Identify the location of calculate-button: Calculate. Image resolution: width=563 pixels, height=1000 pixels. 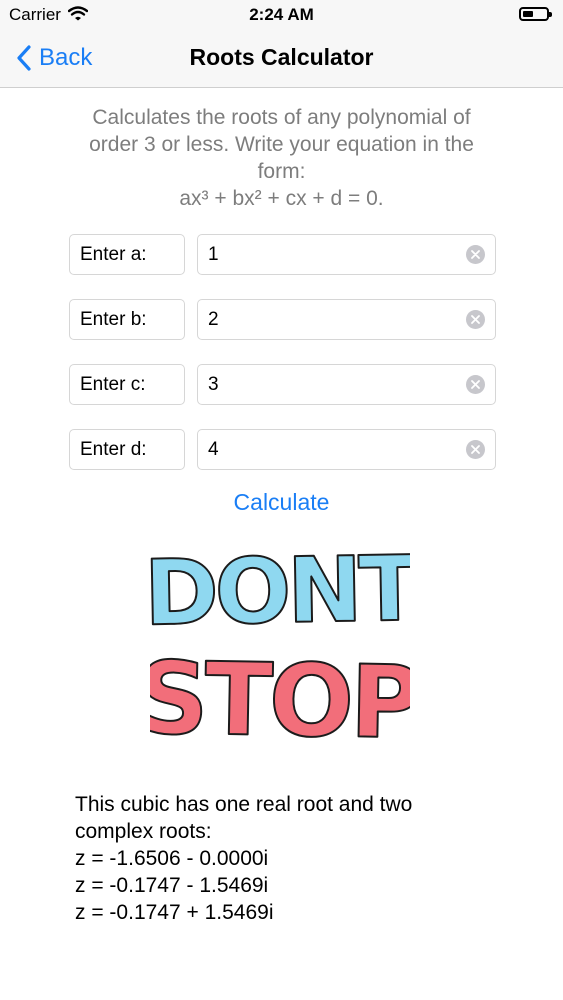
(281, 502).